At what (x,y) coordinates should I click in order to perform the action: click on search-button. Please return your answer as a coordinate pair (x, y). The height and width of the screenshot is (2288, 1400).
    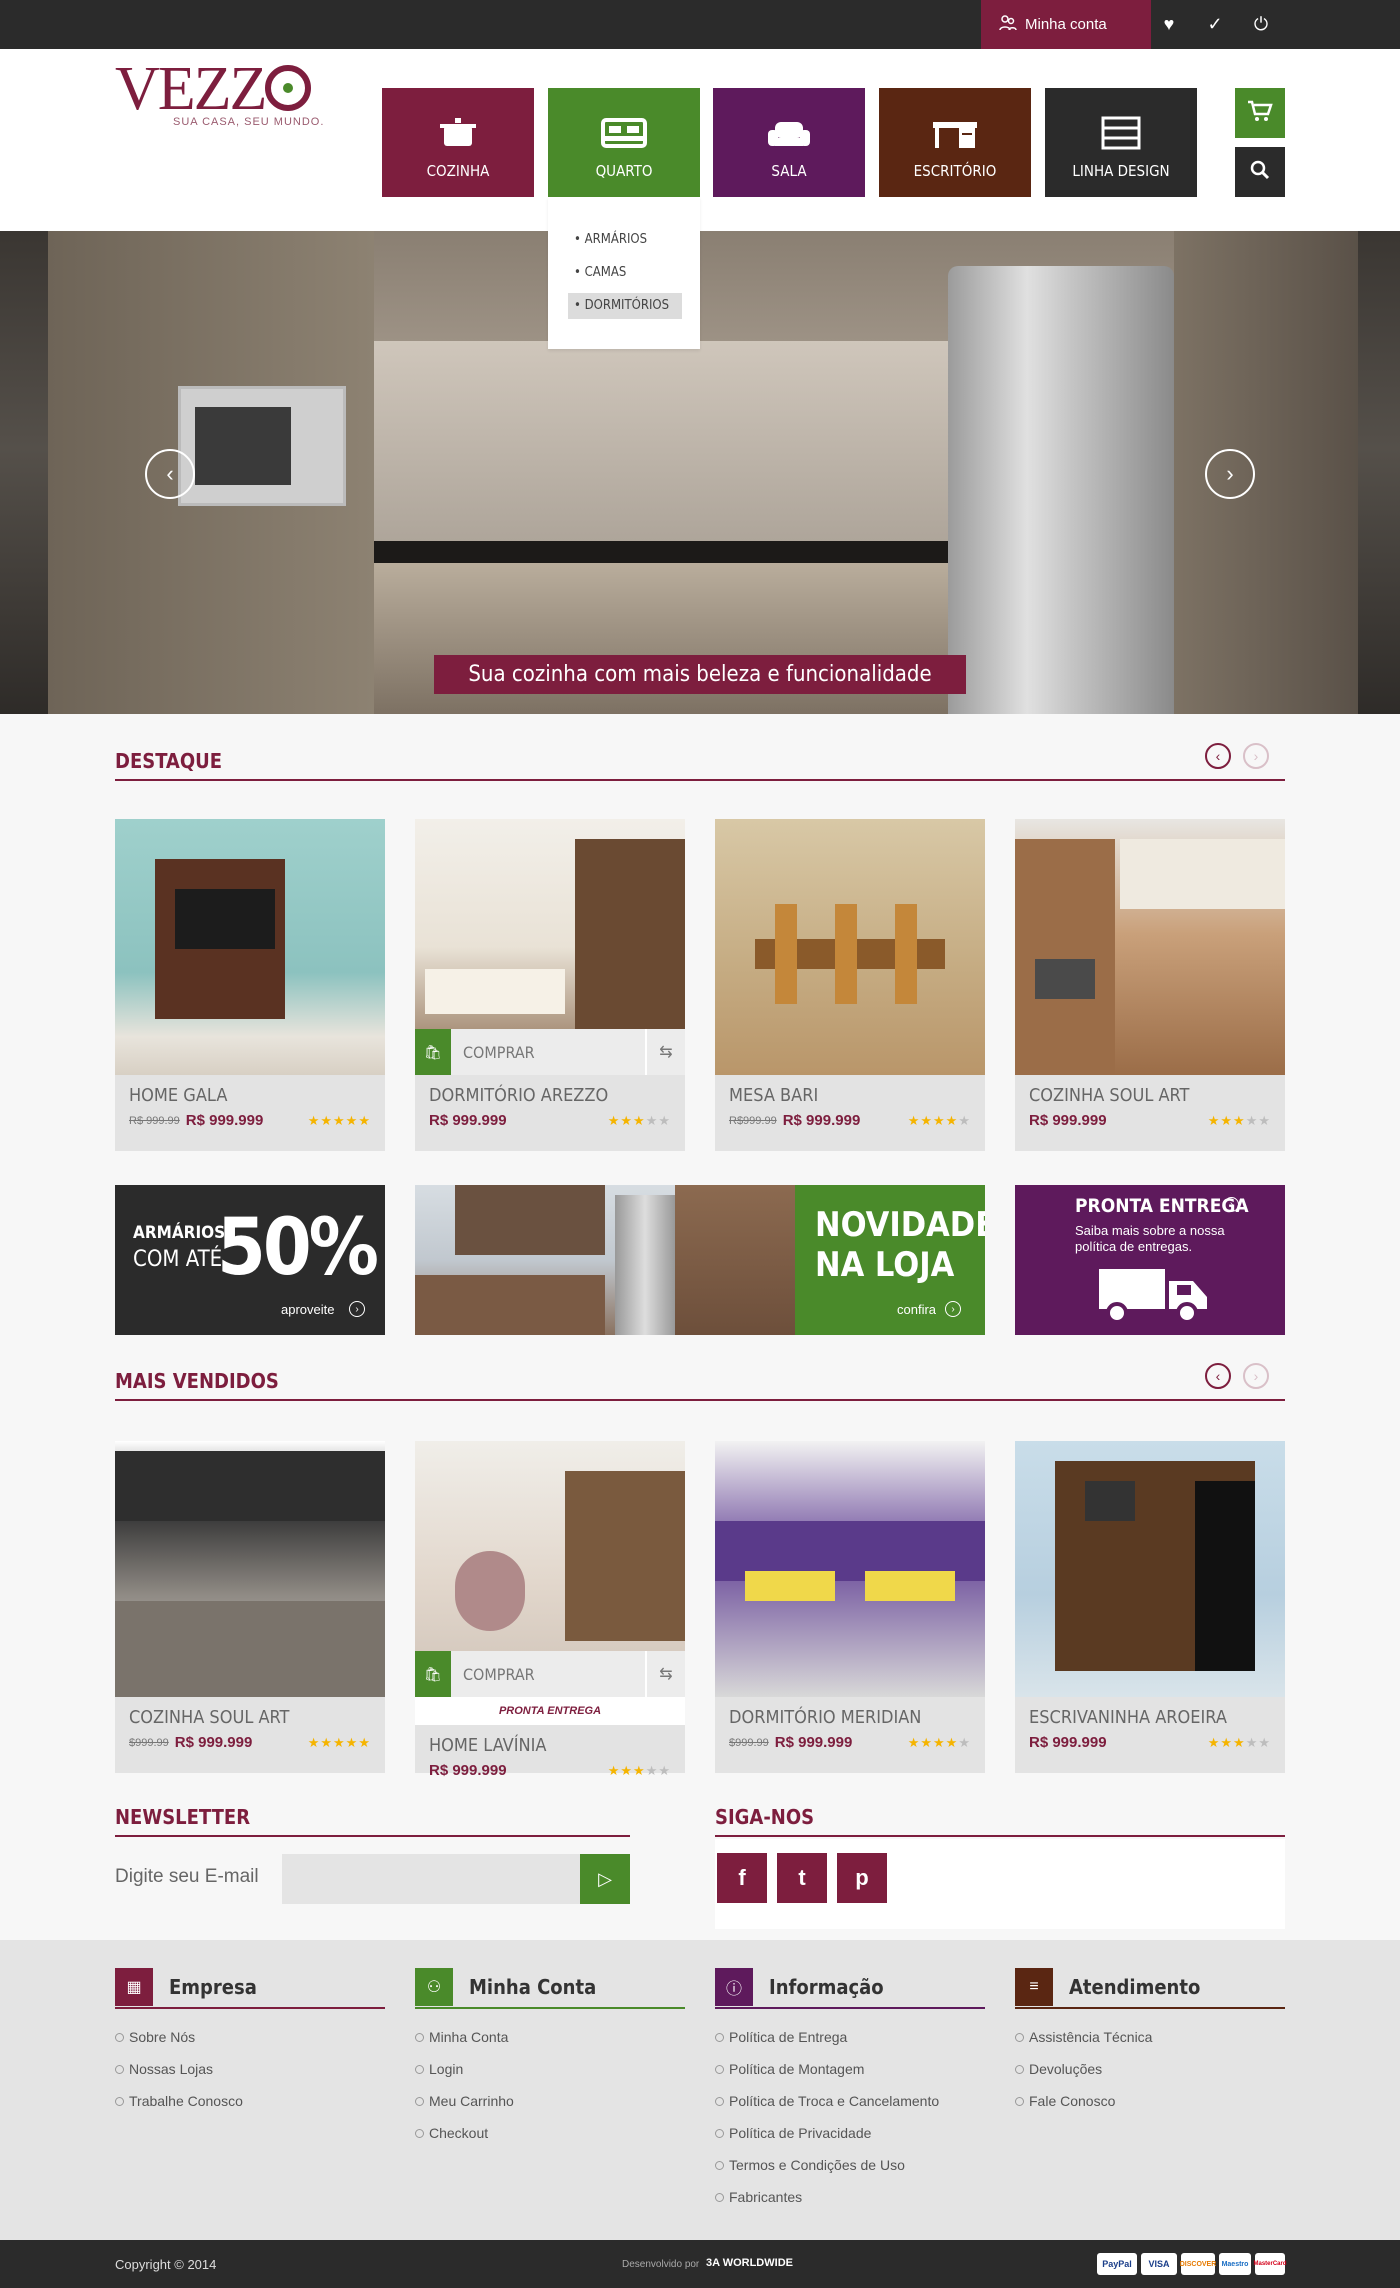
    Looking at the image, I should click on (1260, 172).